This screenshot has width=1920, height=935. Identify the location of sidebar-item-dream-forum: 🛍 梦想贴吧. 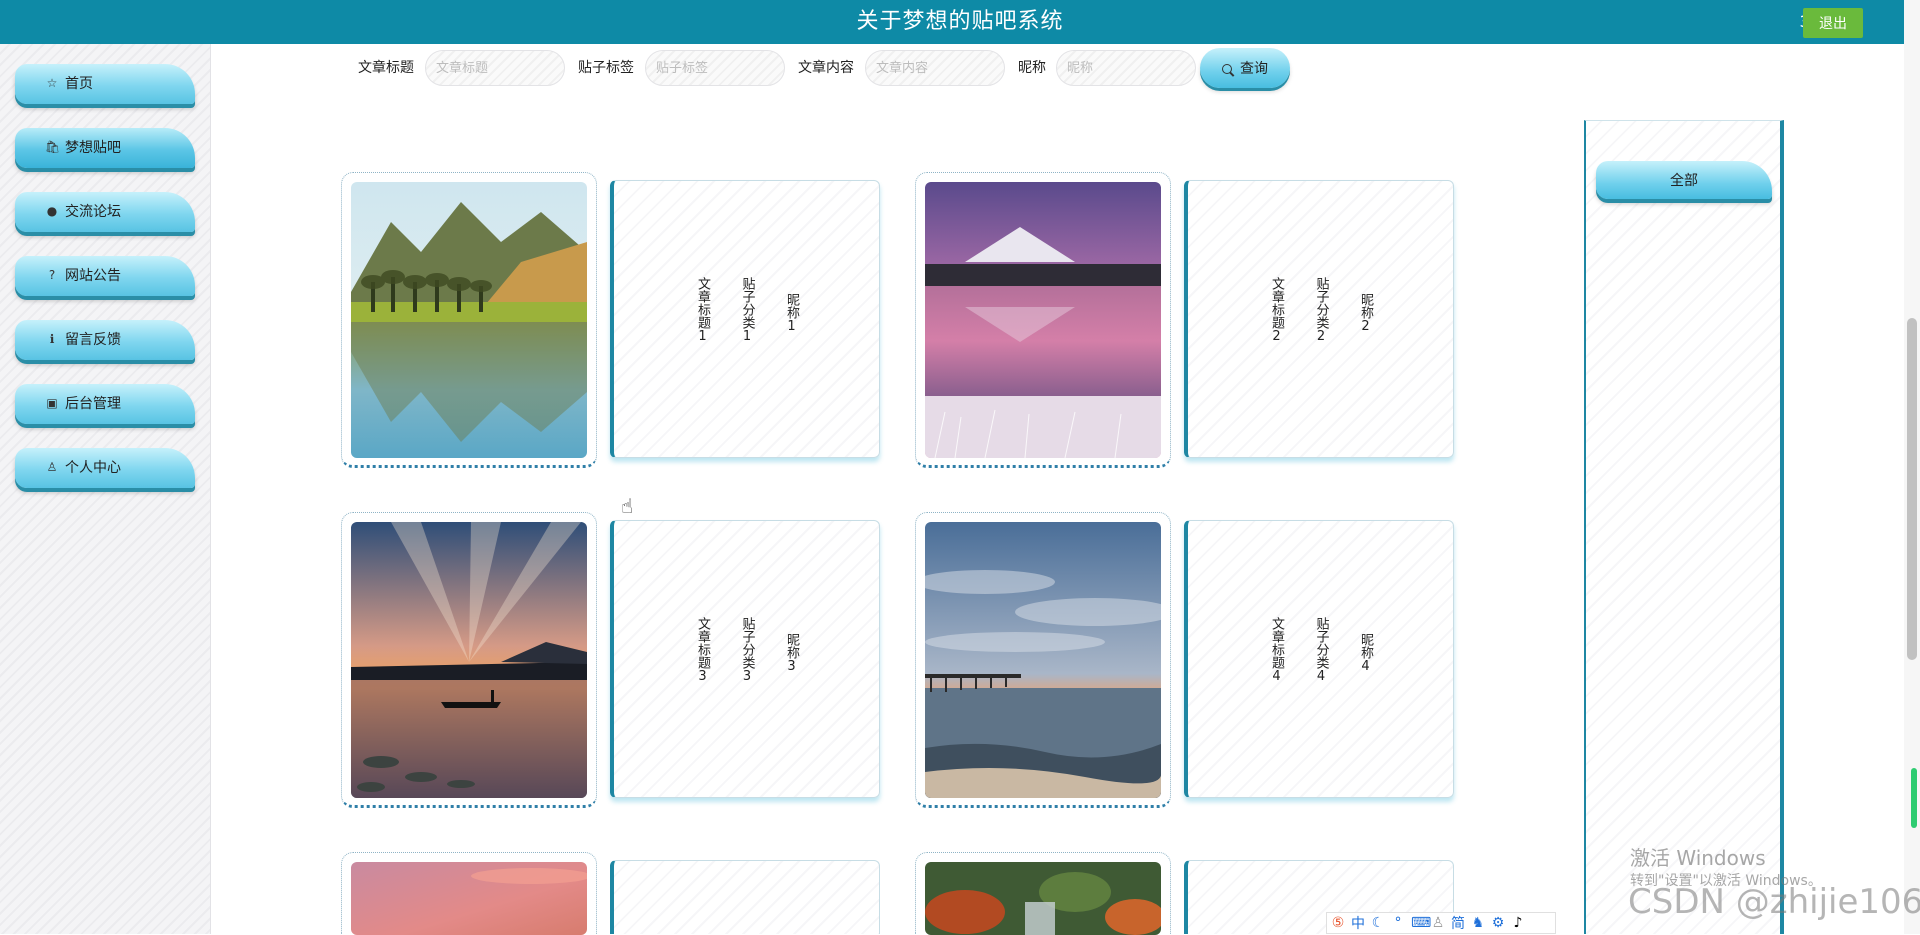
(105, 148).